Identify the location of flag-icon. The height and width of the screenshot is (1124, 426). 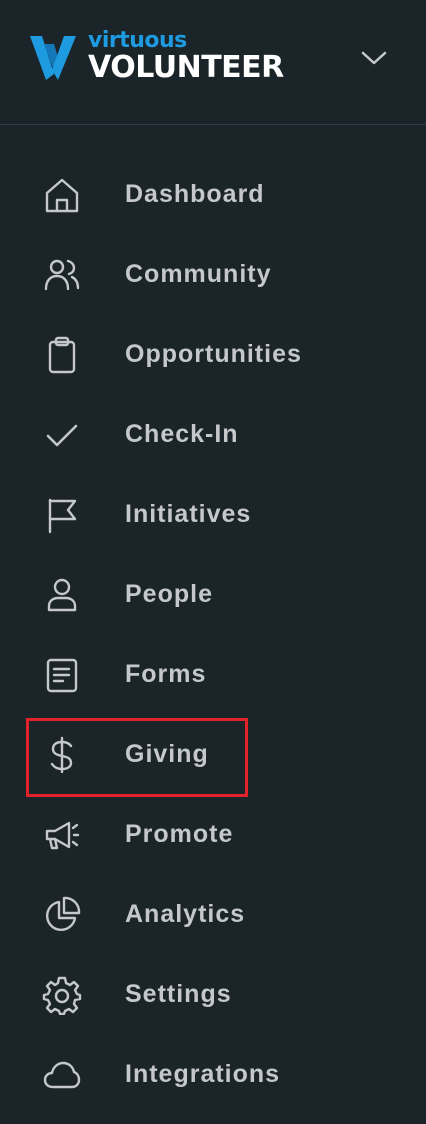
(62, 515).